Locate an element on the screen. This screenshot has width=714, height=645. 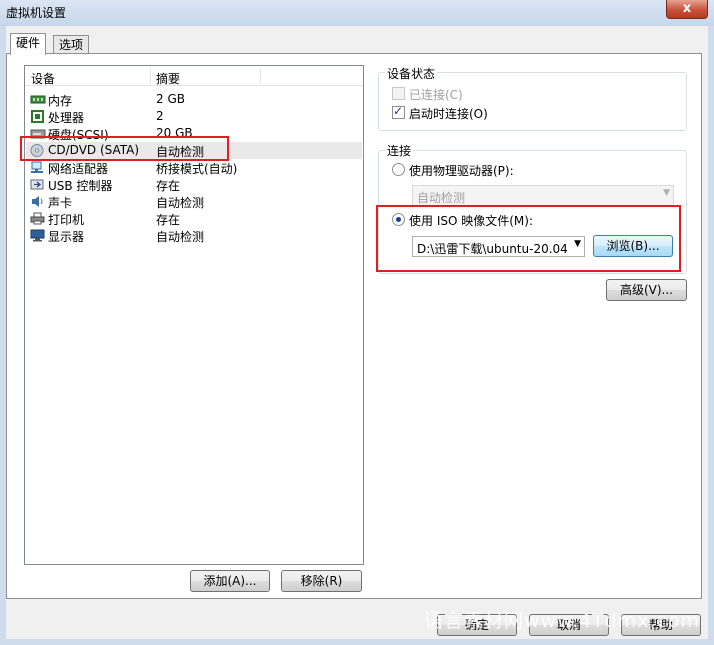
device-row-processor: 处理器 2 is located at coordinates (194, 116).